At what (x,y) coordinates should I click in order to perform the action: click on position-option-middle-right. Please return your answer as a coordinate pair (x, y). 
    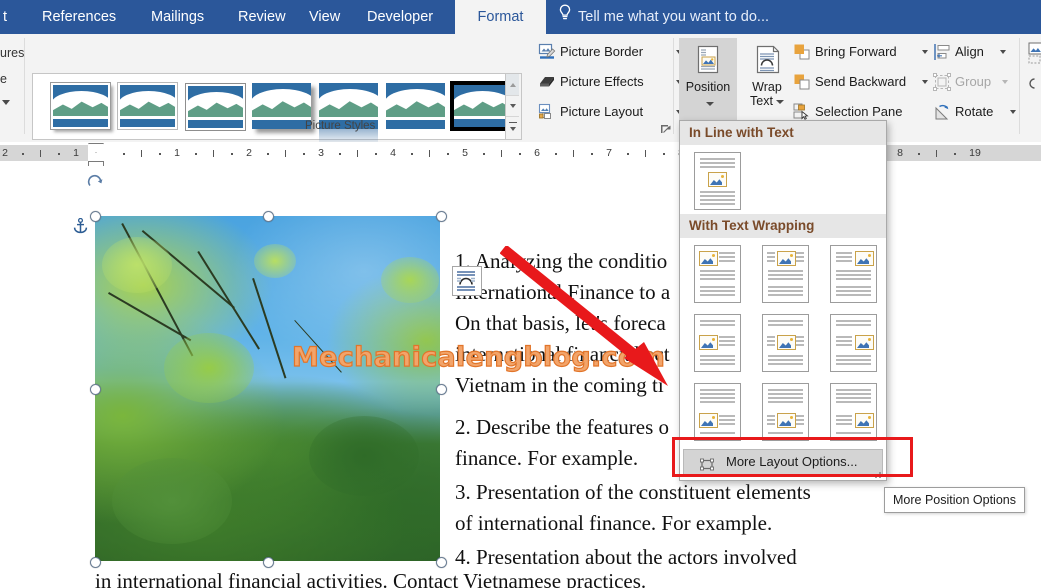
    Looking at the image, I should click on (853, 343).